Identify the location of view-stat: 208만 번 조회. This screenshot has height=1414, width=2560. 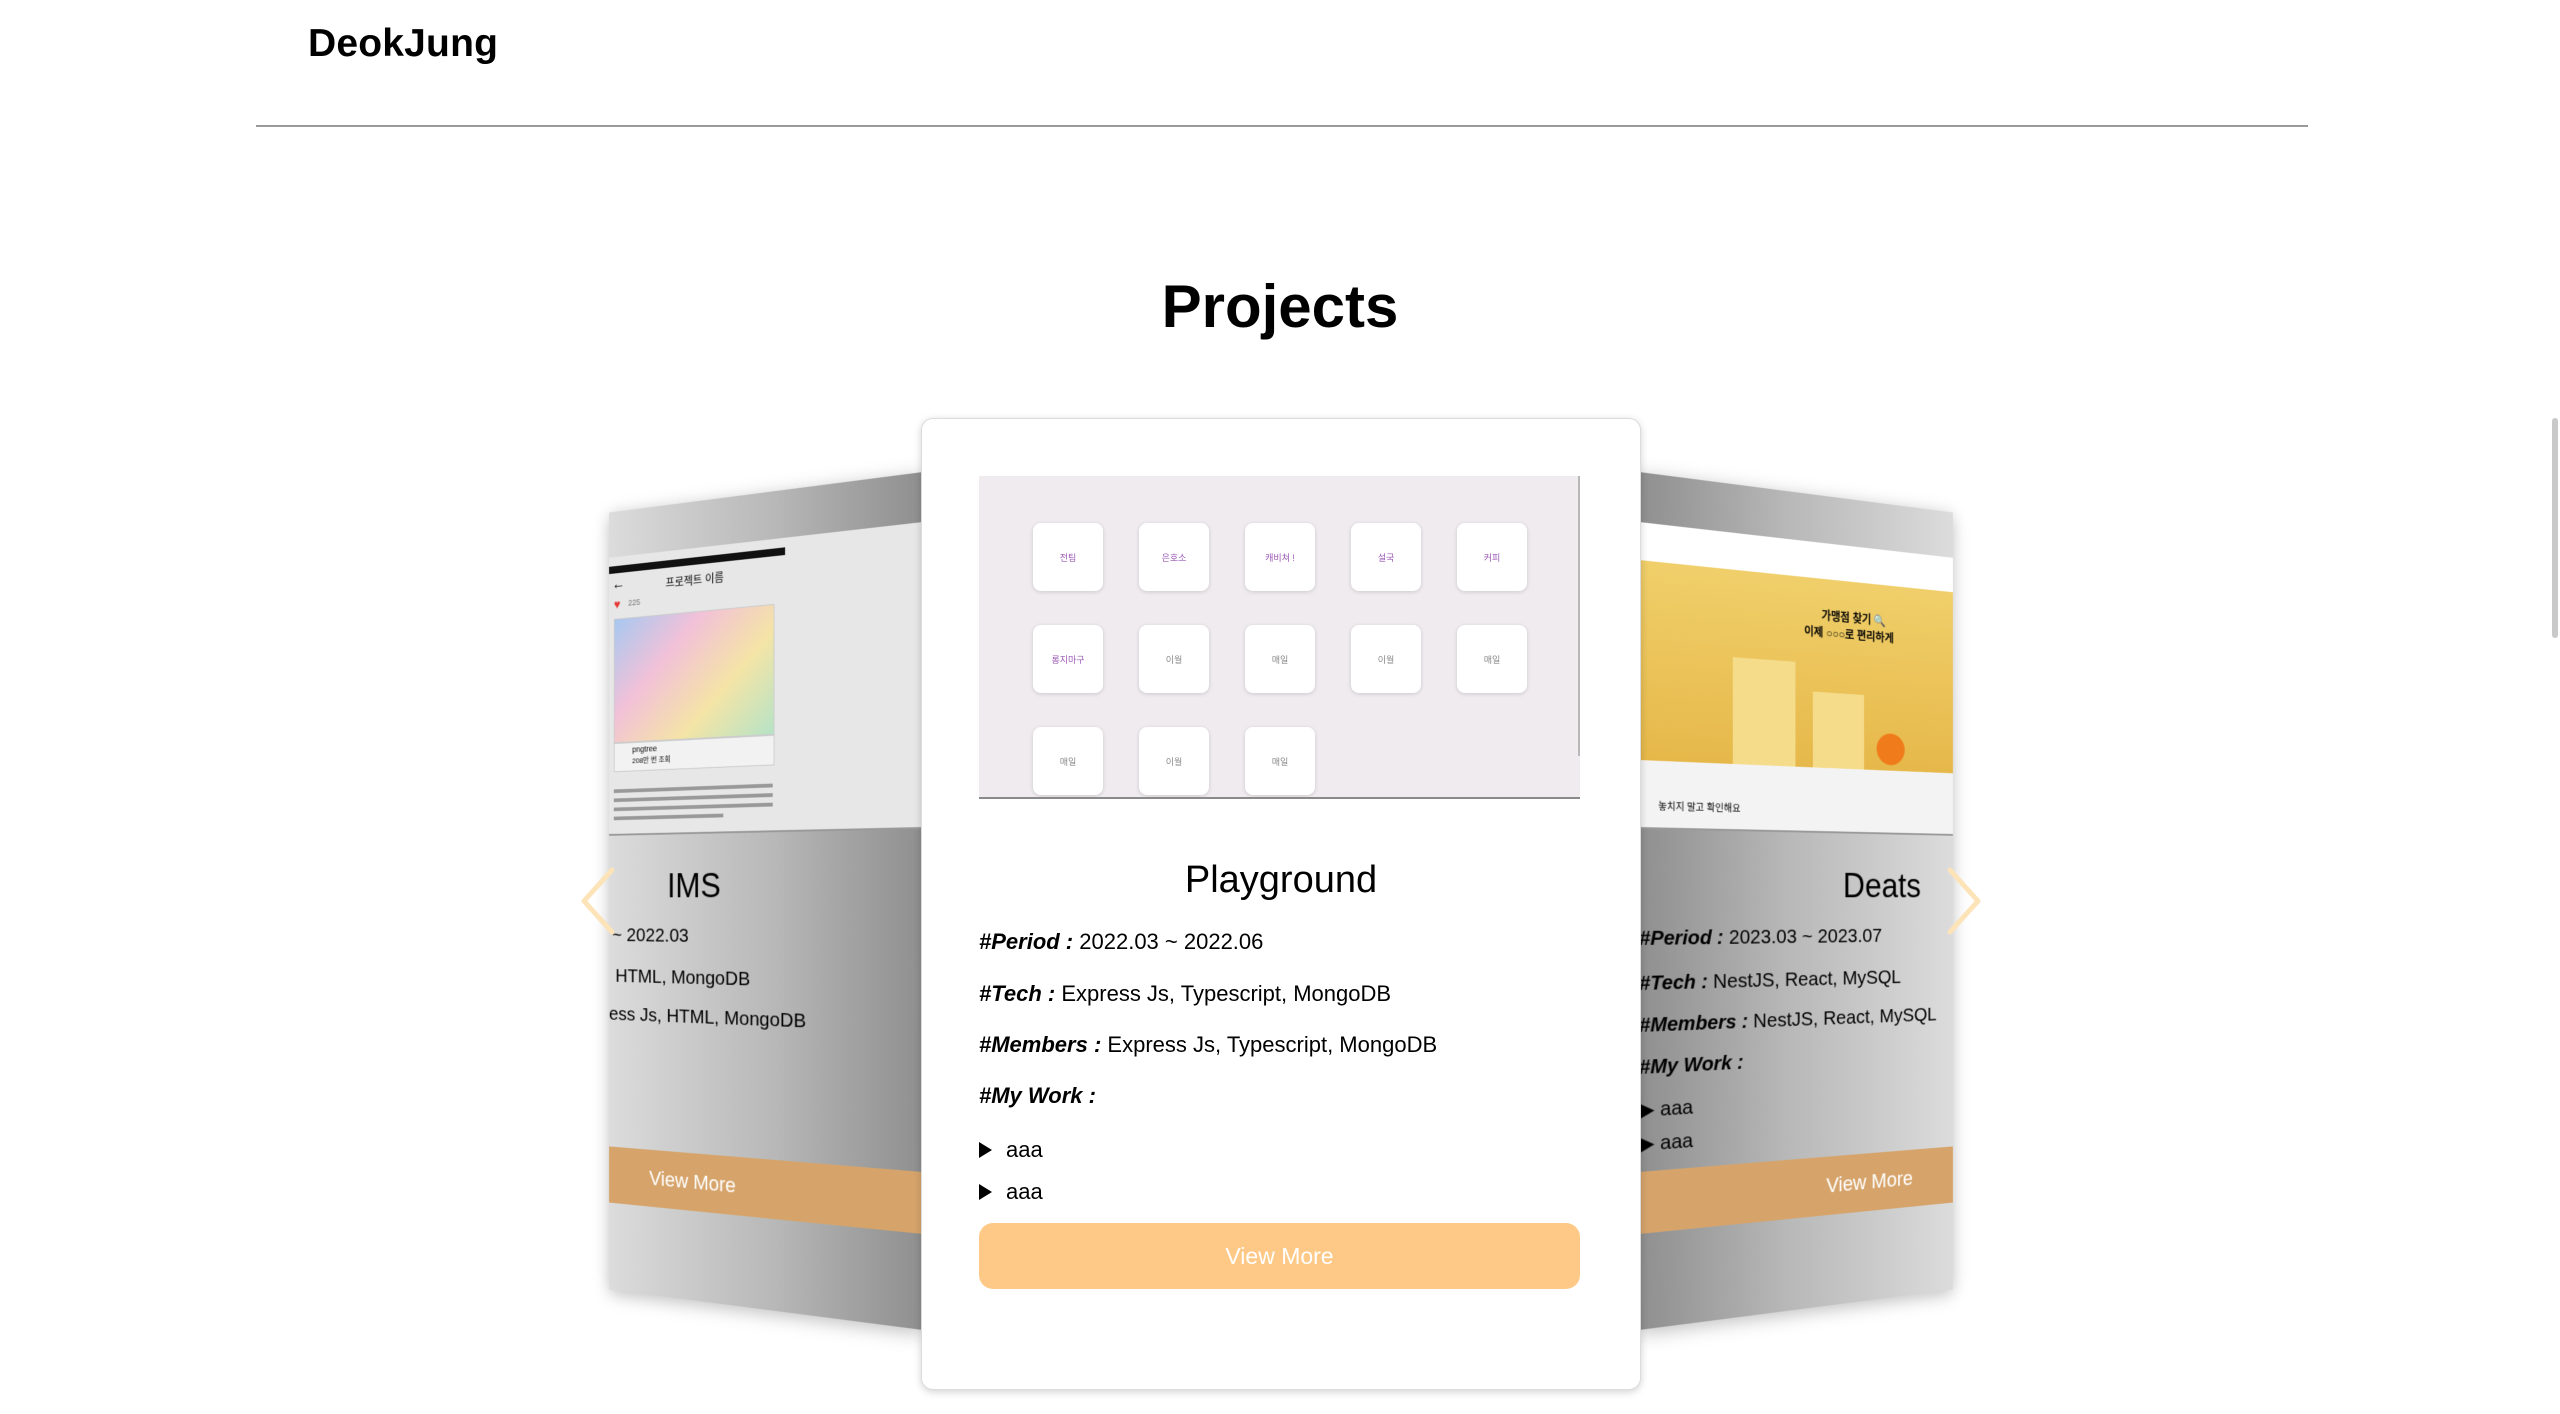
(651, 760).